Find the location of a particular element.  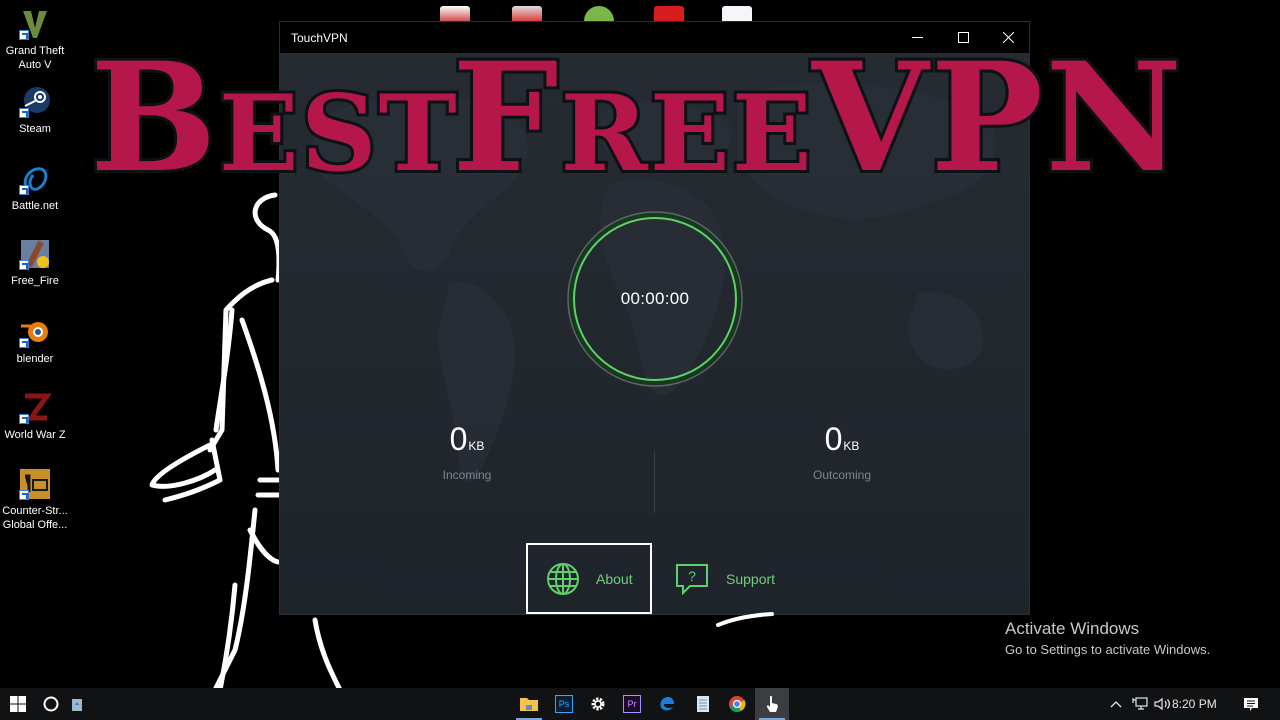

photoshop-icon: Ps is located at coordinates (564, 704).